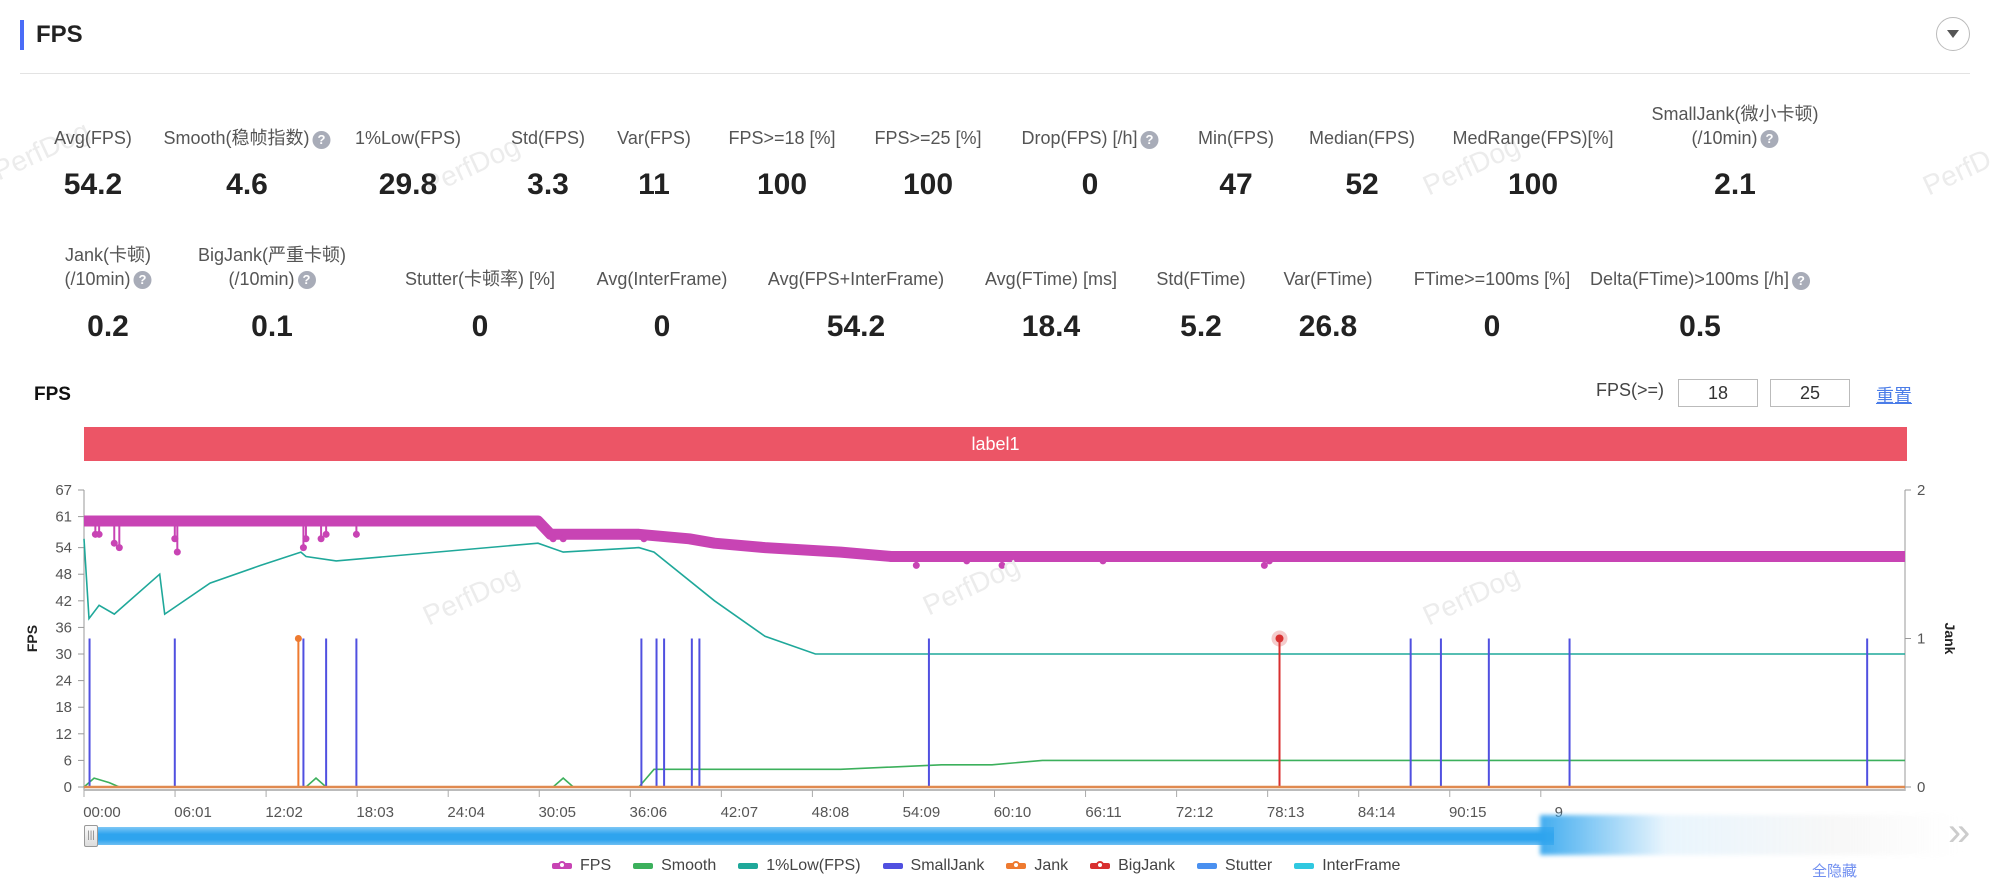 The image size is (1990, 885). Describe the element at coordinates (272, 293) in the screenshot. I see `stat-bigjank: BigJank(严重卡顿) (/10min)? 0.1` at that location.